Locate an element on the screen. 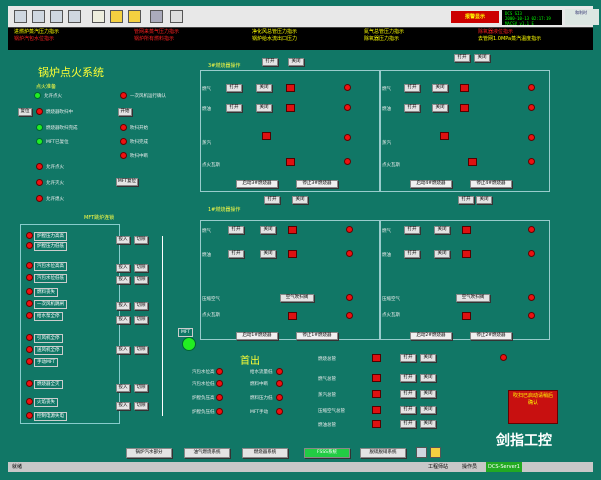 The image size is (601, 480). nav-button: 燃烧器系统 is located at coordinates (265, 453).